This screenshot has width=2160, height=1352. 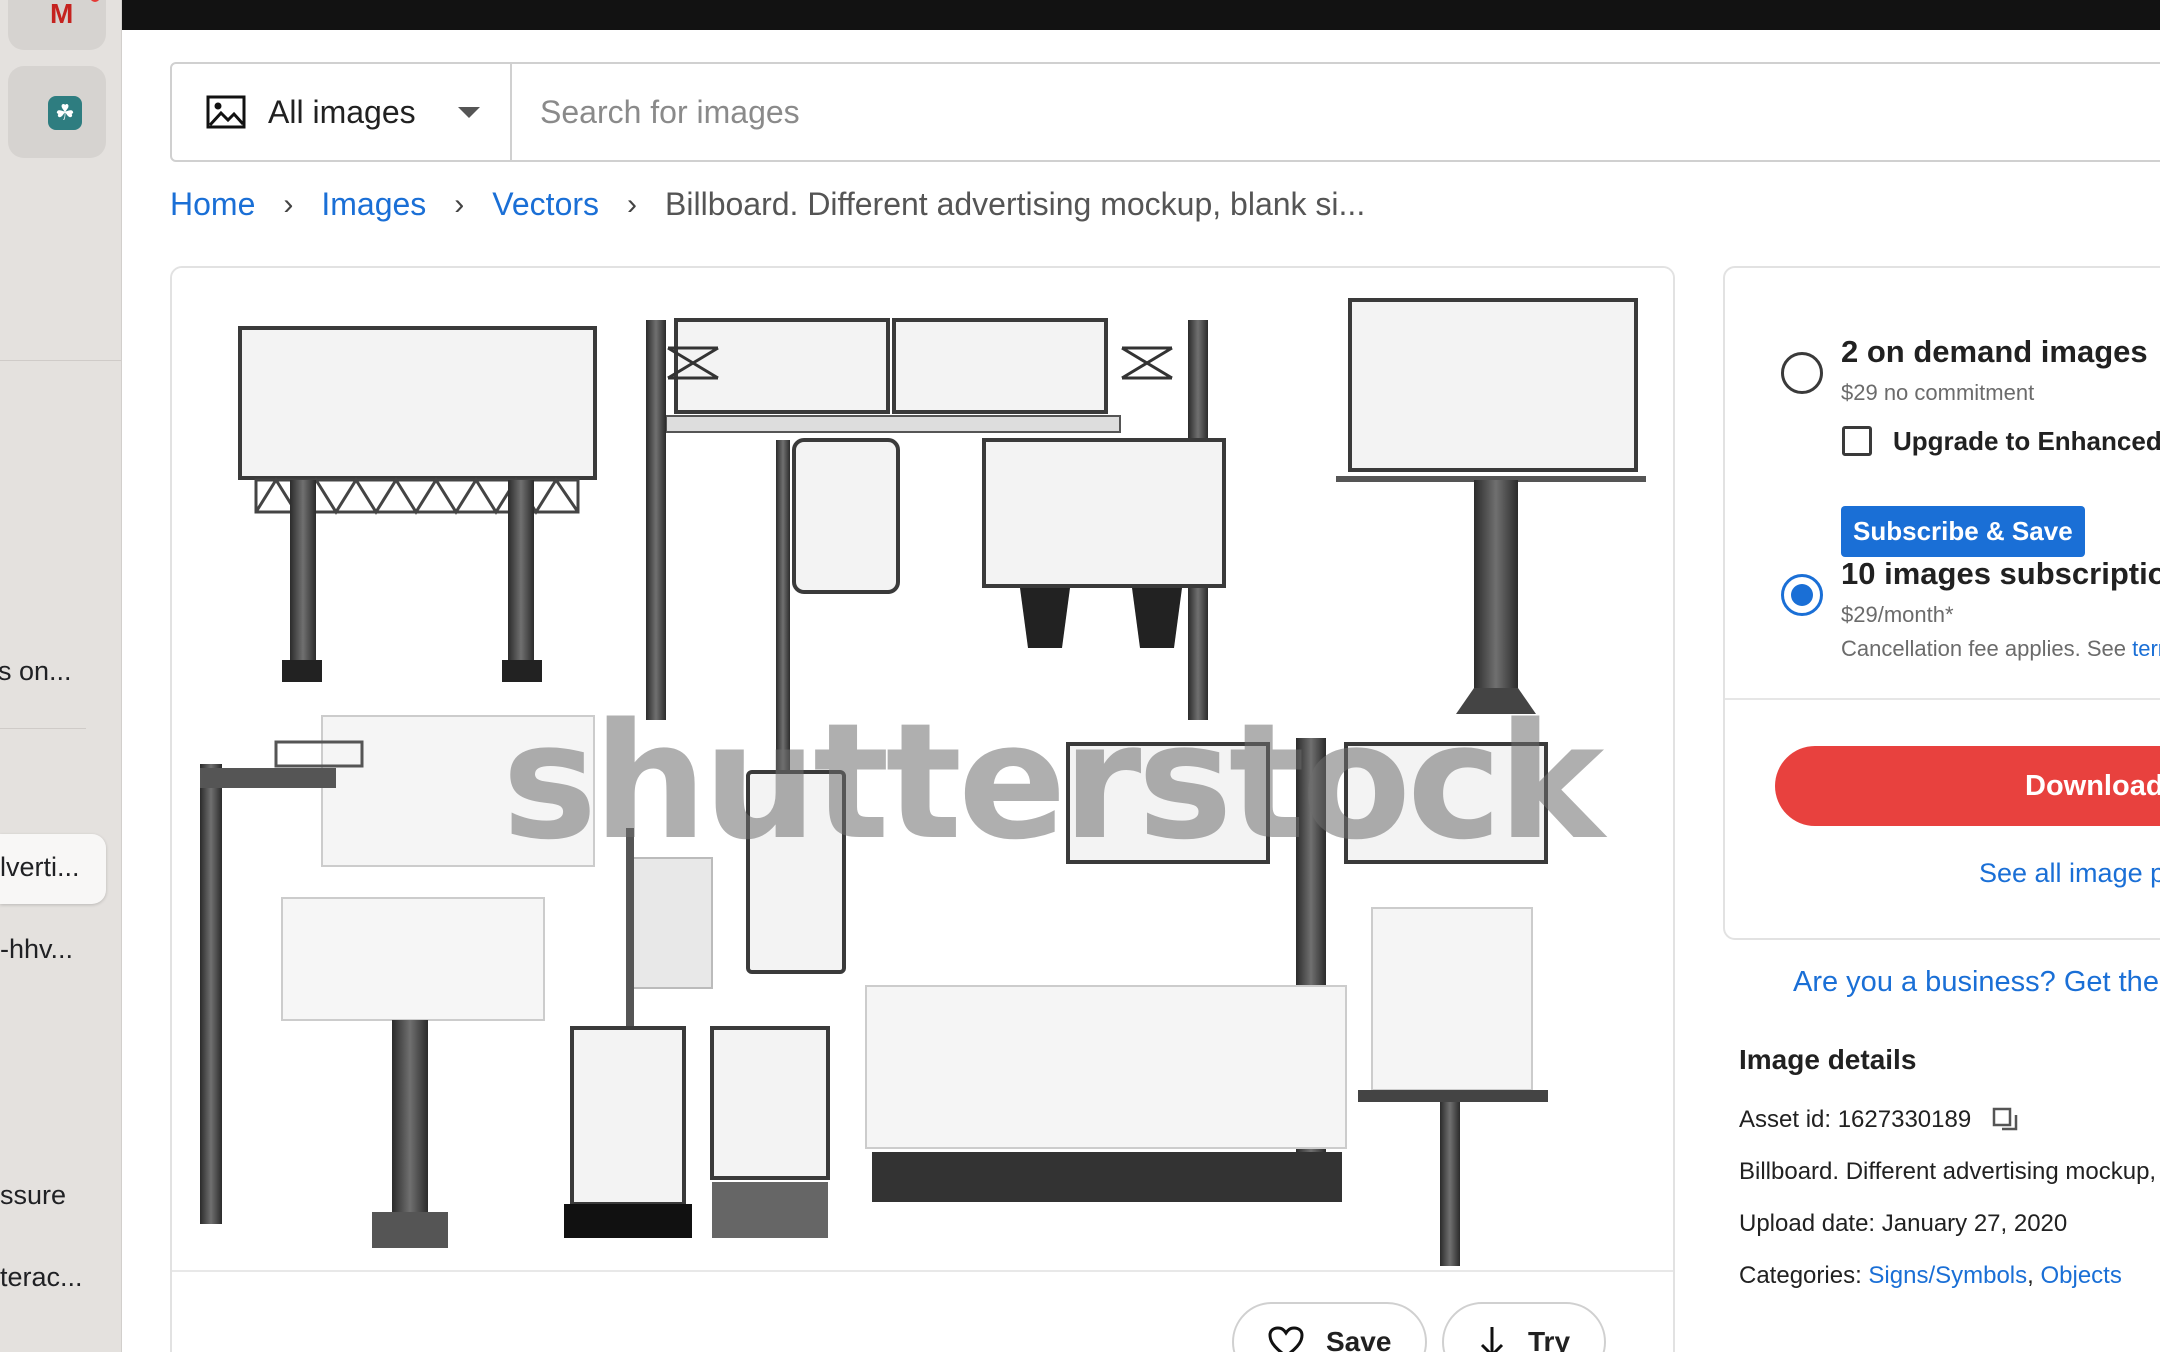 I want to click on save-button: Save, so click(x=1330, y=1327).